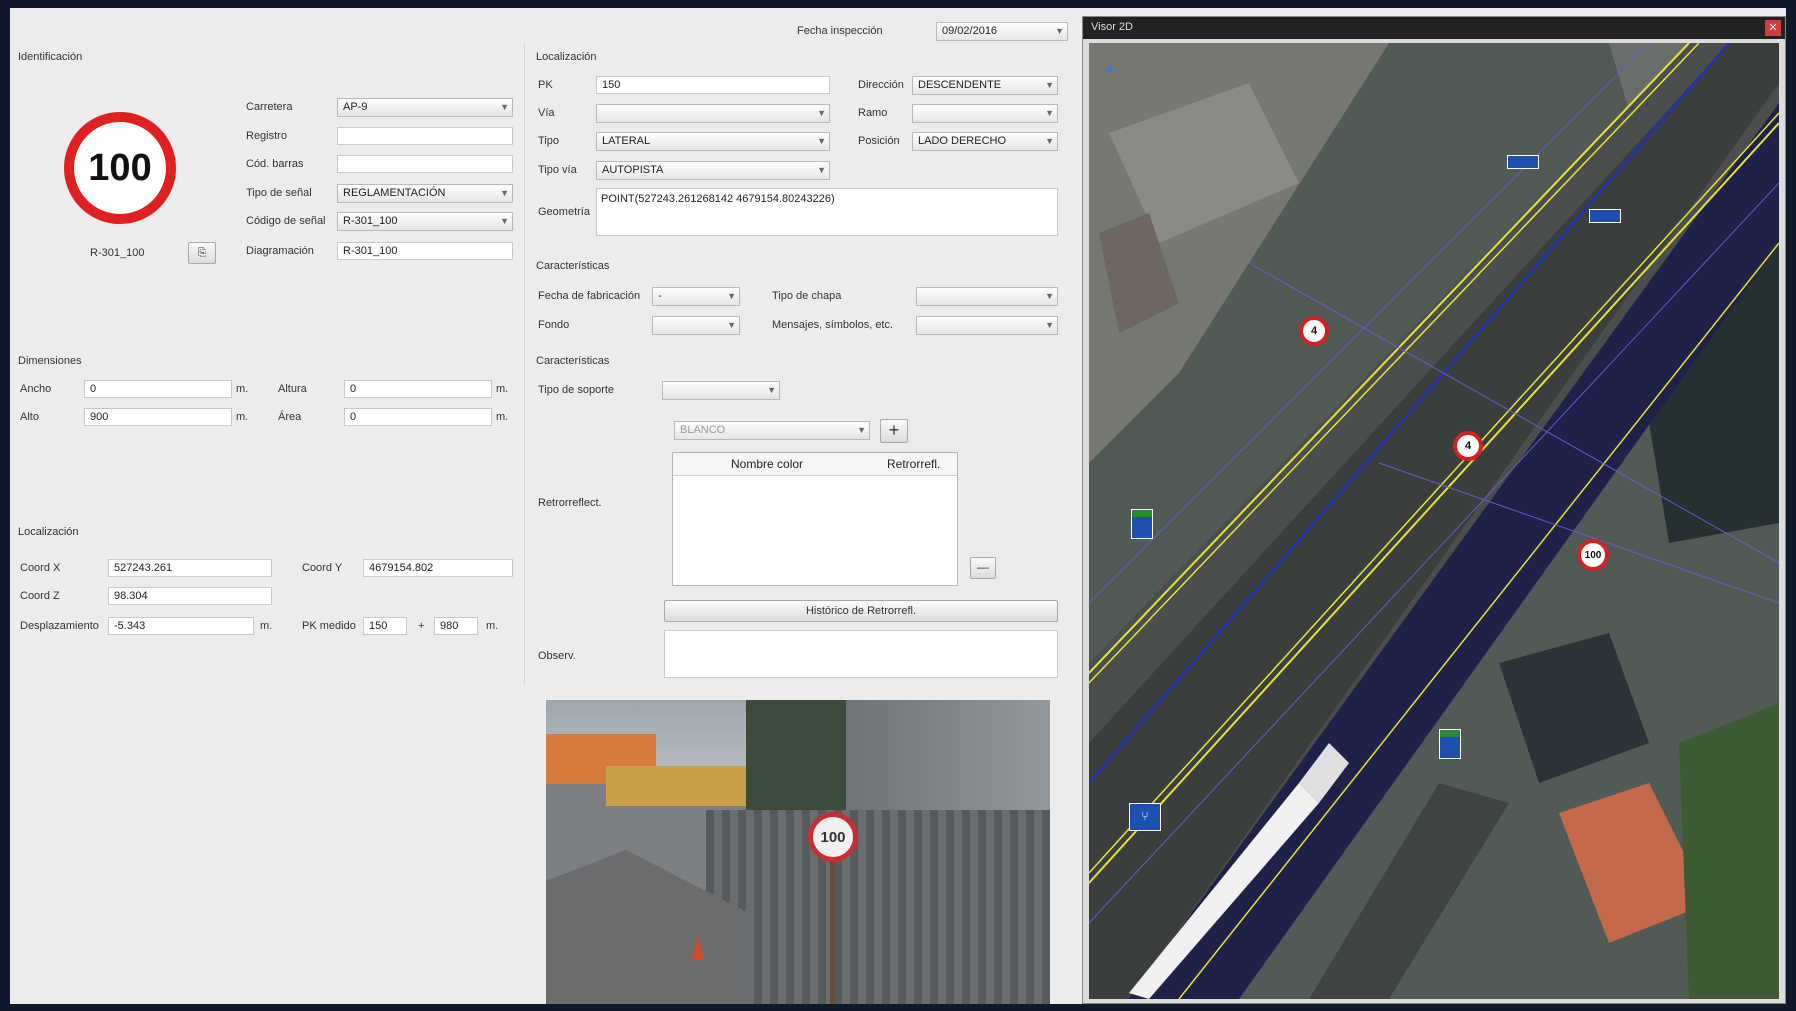 The height and width of the screenshot is (1011, 1796). What do you see at coordinates (1773, 28) in the screenshot?
I see `close-icon: ✕` at bounding box center [1773, 28].